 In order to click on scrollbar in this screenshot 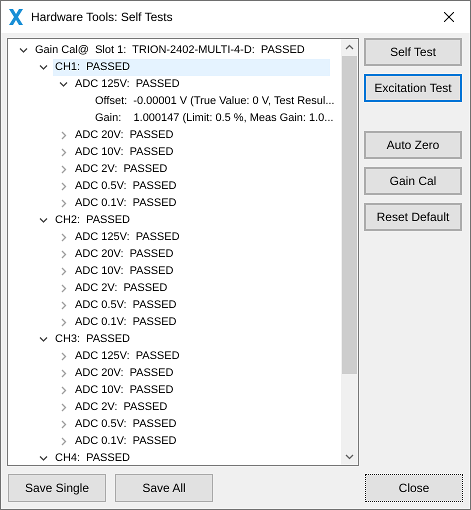, I will do `click(349, 252)`.